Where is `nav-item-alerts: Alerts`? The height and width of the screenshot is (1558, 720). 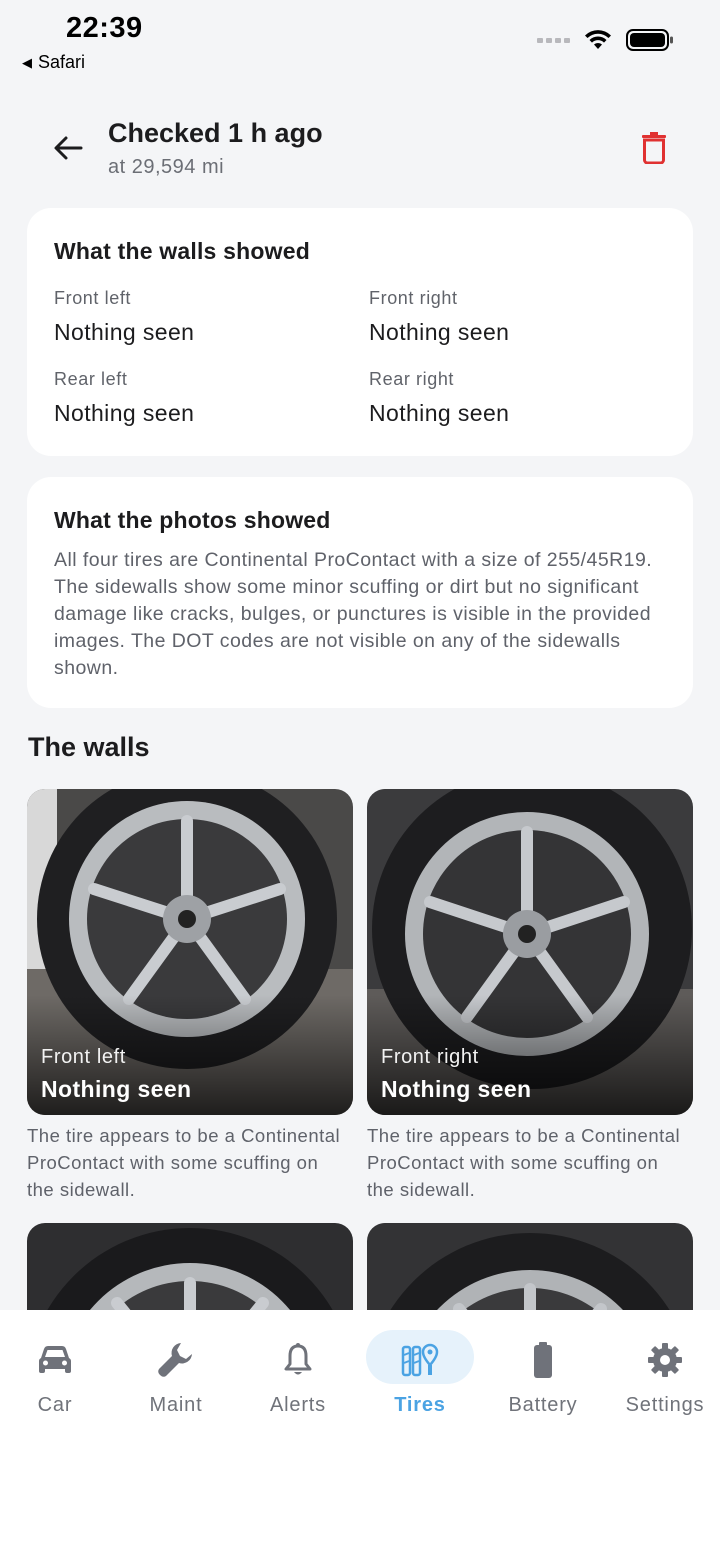
nav-item-alerts: Alerts is located at coordinates (298, 1370).